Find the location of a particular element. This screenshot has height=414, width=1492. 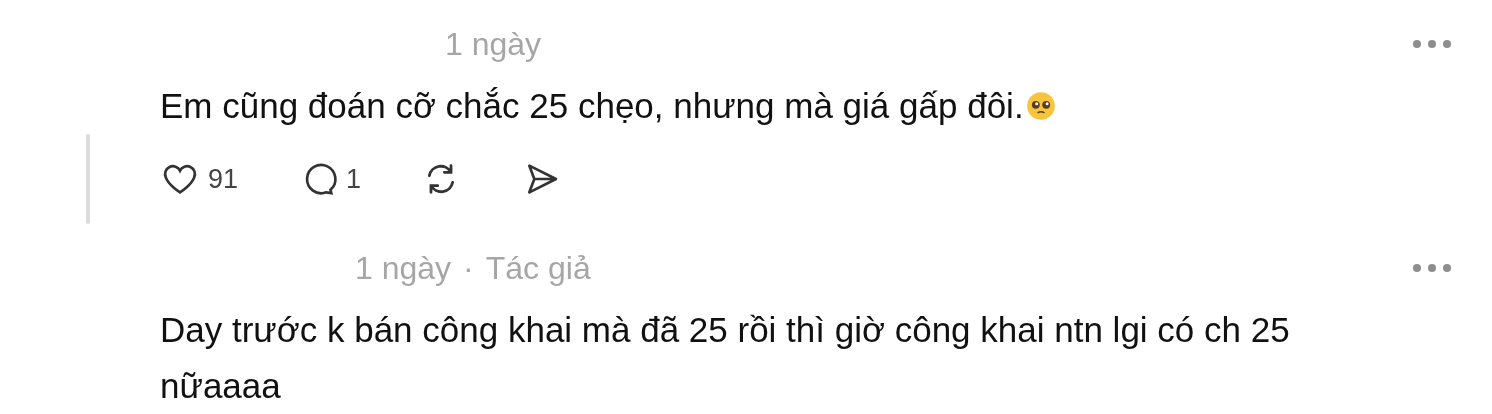

like-button: 91 is located at coordinates (199, 179).